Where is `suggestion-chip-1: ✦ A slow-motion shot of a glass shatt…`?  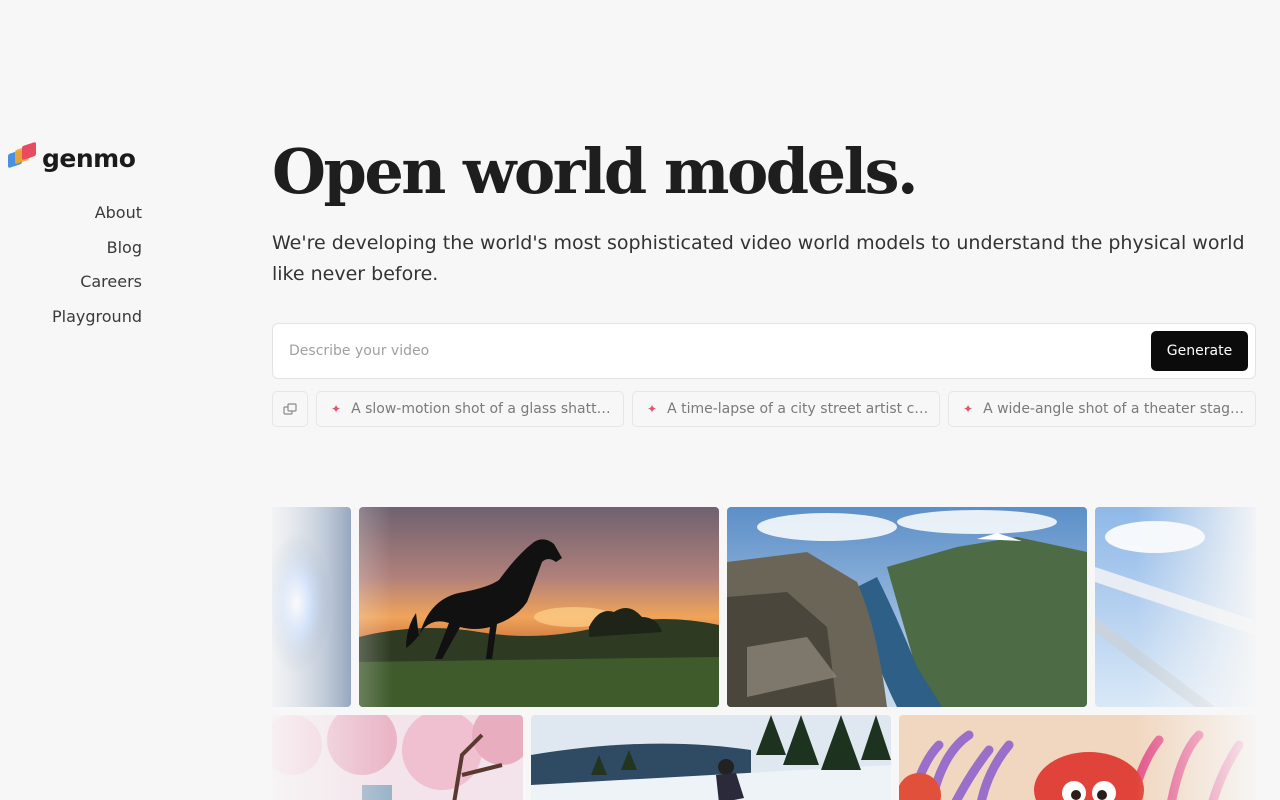 suggestion-chip-1: ✦ A slow-motion shot of a glass shatt… is located at coordinates (470, 409).